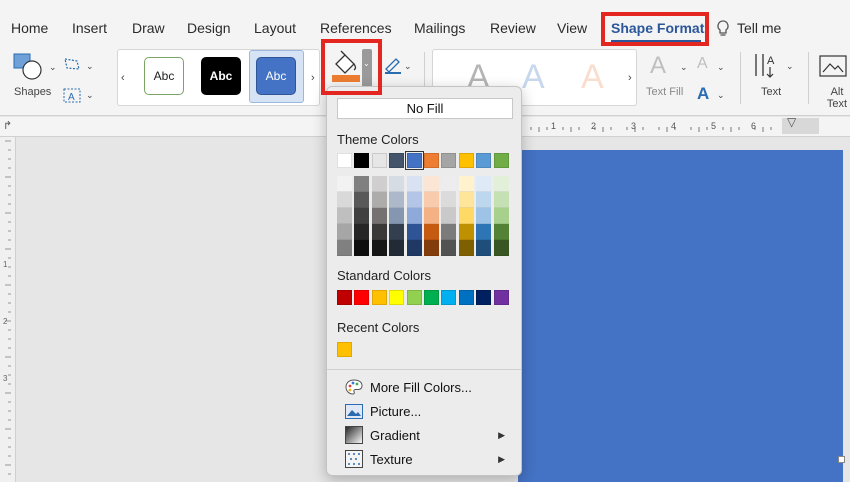 The image size is (850, 482). I want to click on shapes-chevron-icon: ⌄, so click(53, 67).